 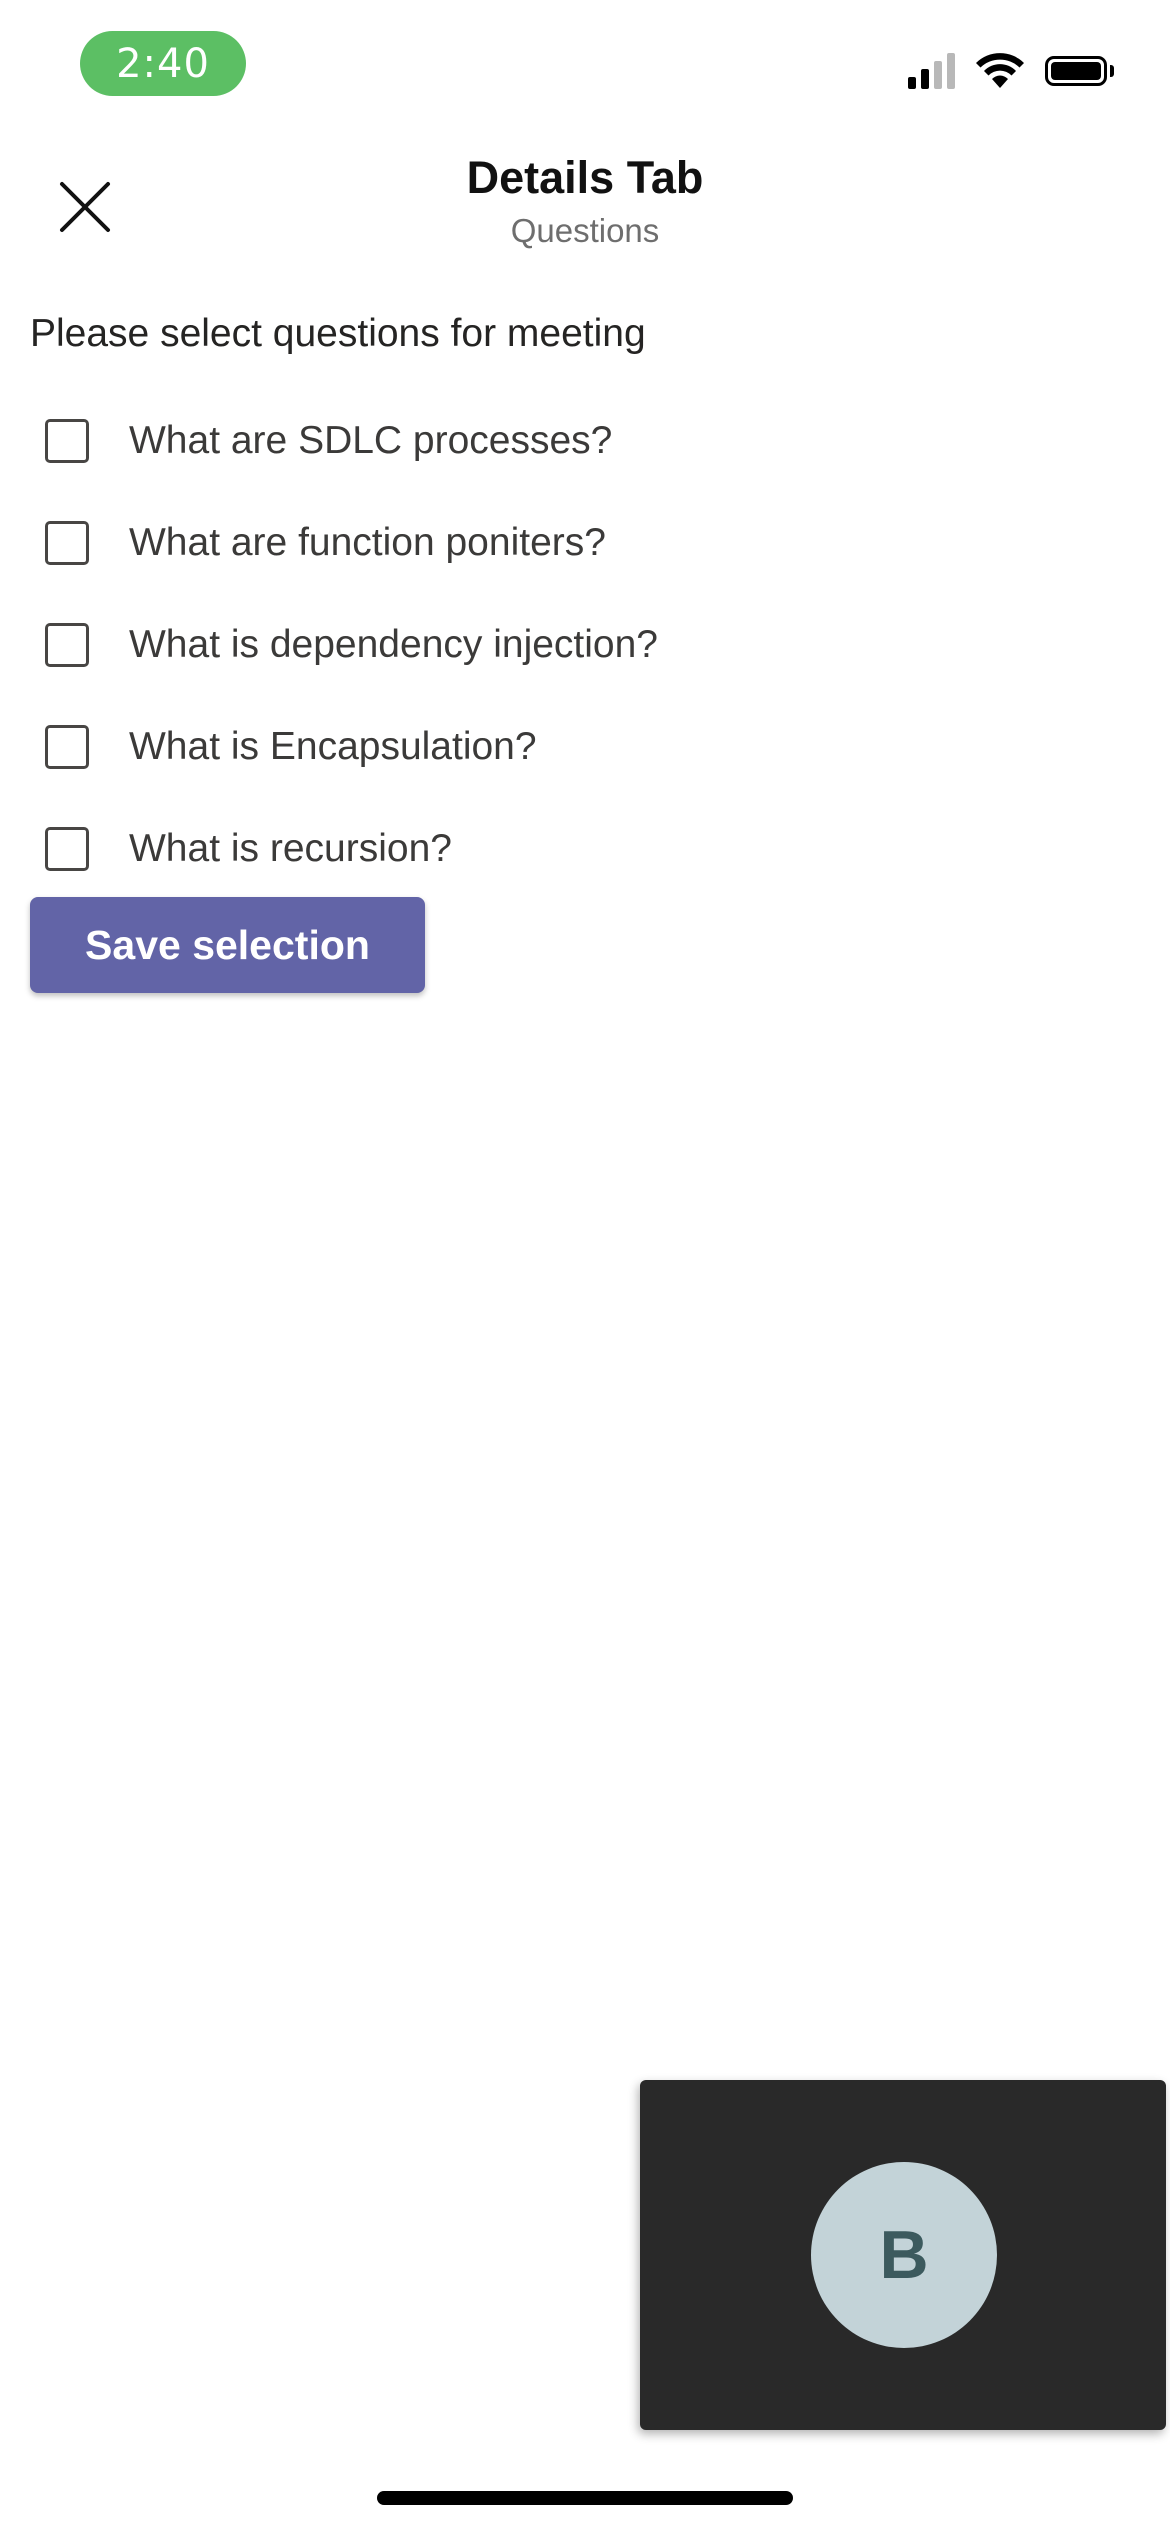 I want to click on cellular-signal-icon, so click(x=931, y=71).